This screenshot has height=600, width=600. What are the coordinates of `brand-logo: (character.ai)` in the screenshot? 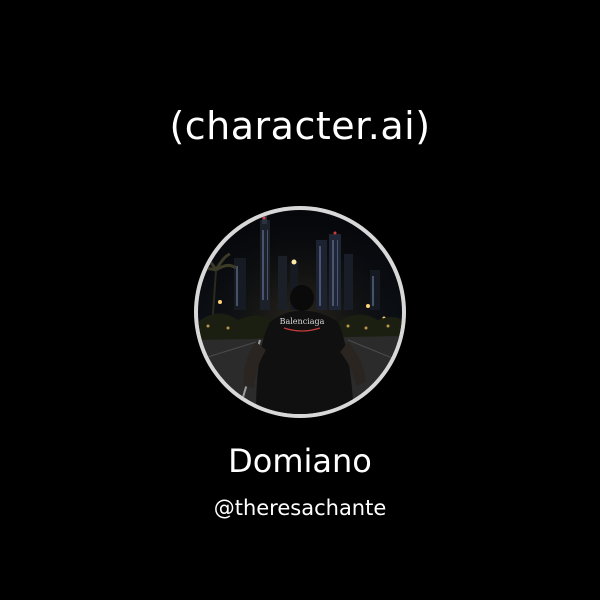 It's located at (300, 126).